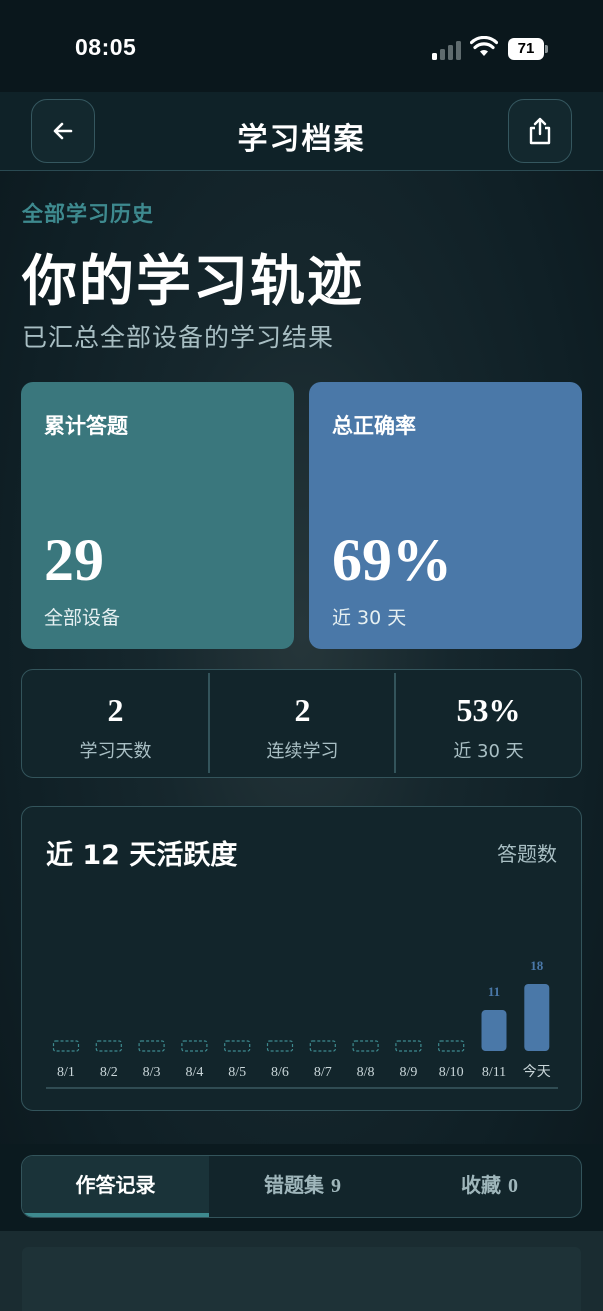 The height and width of the screenshot is (1311, 603). I want to click on x-tick-label: 8/3, so click(152, 1072).